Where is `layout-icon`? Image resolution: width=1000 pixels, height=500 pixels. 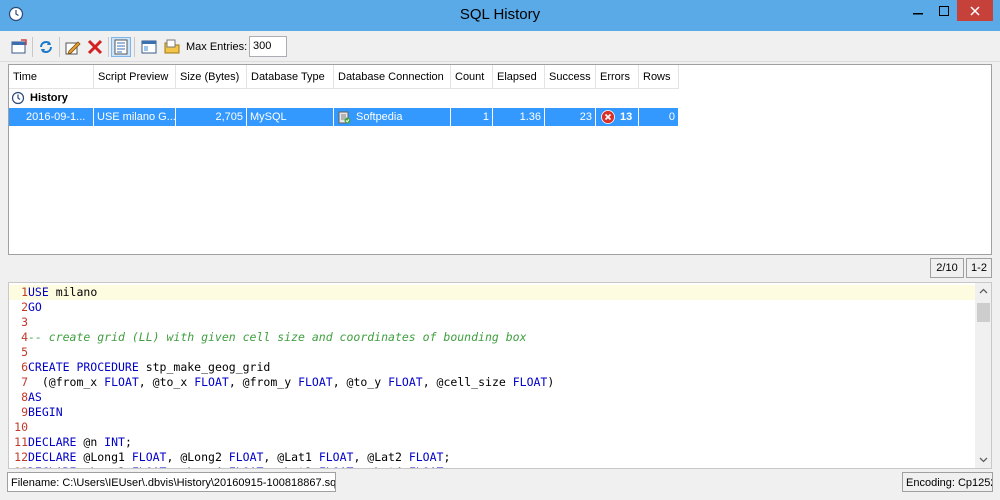 layout-icon is located at coordinates (149, 47).